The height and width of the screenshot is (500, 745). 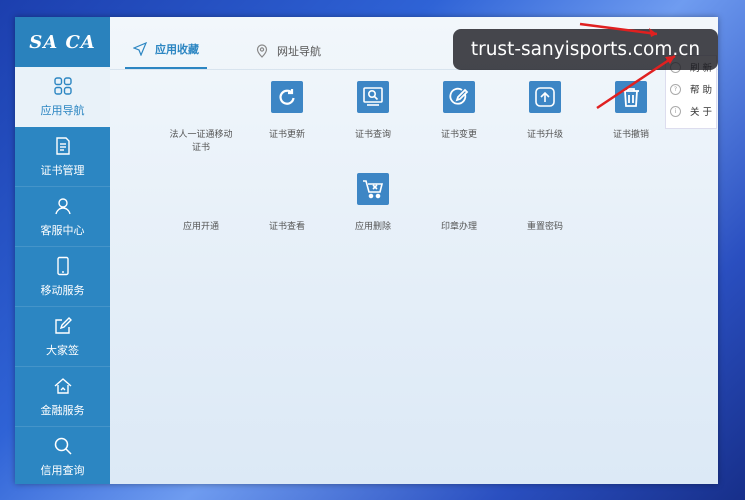 I want to click on app-label: 应用删除, so click(x=372, y=227).